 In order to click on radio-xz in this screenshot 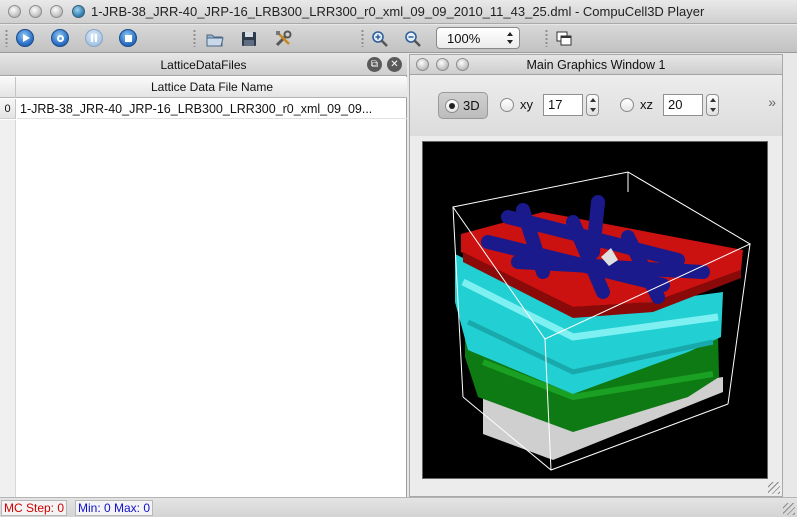, I will do `click(627, 105)`.